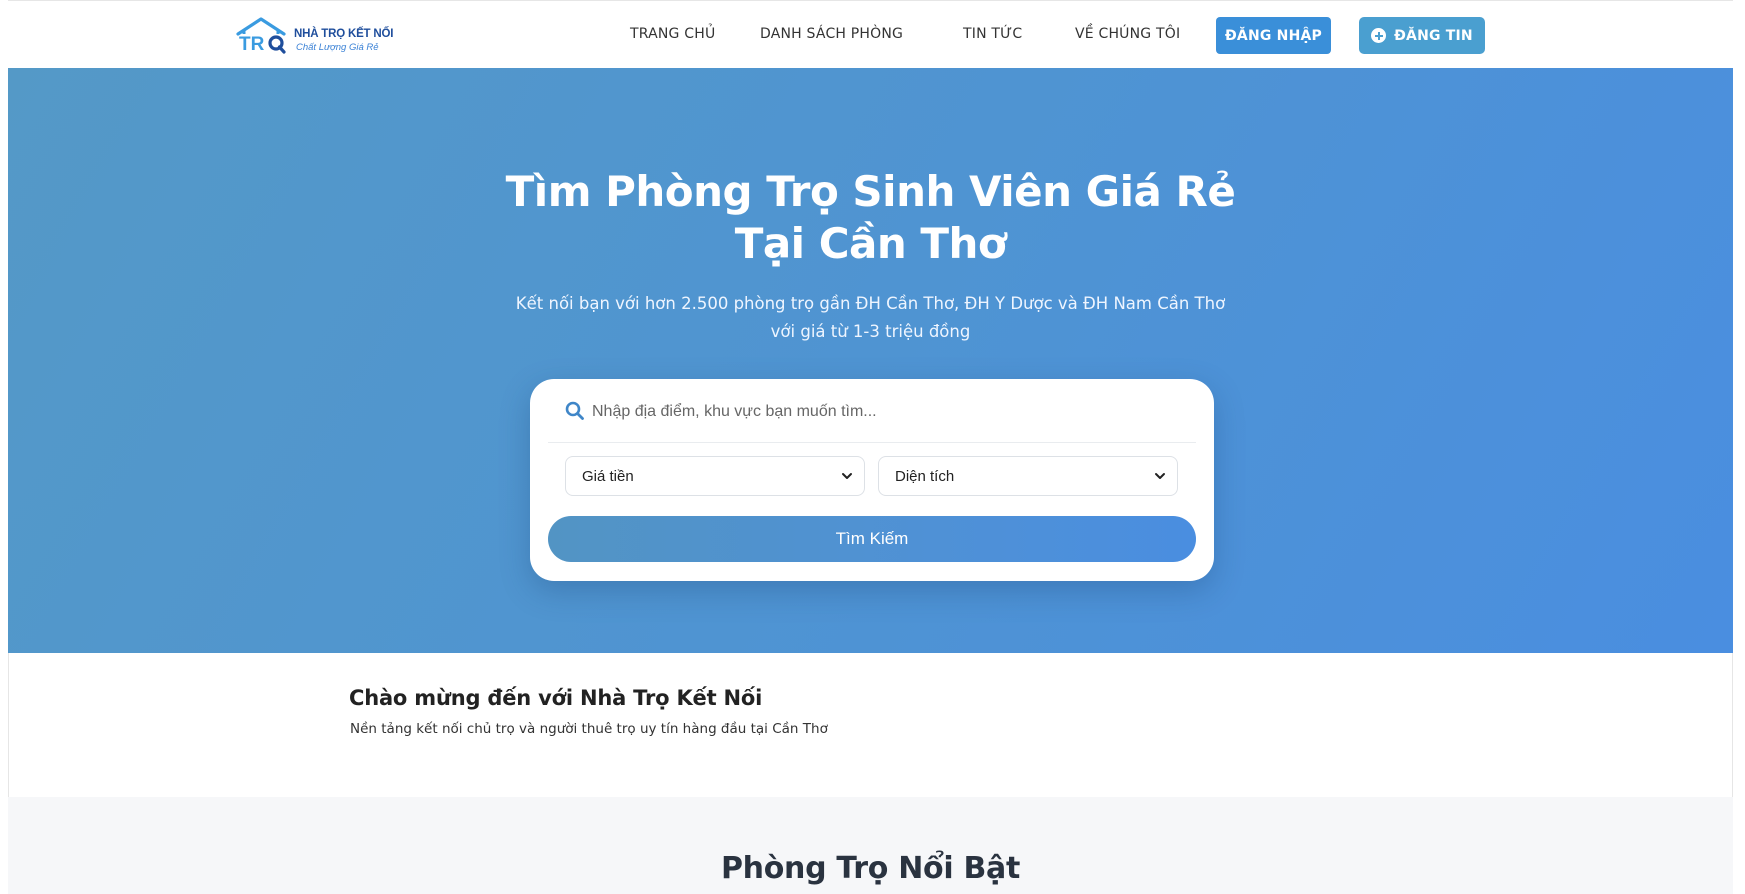  What do you see at coordinates (872, 480) in the screenshot?
I see `search-card: Giá tiền Diện tích Tìm Kiếm` at bounding box center [872, 480].